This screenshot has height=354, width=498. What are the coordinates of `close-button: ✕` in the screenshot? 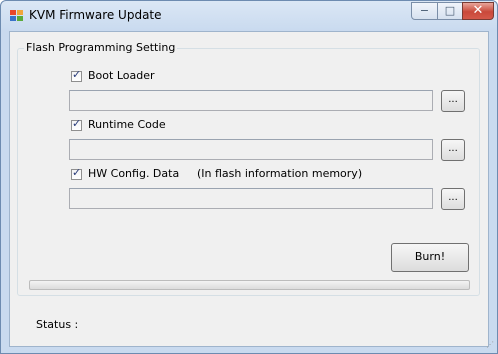 It's located at (478, 11).